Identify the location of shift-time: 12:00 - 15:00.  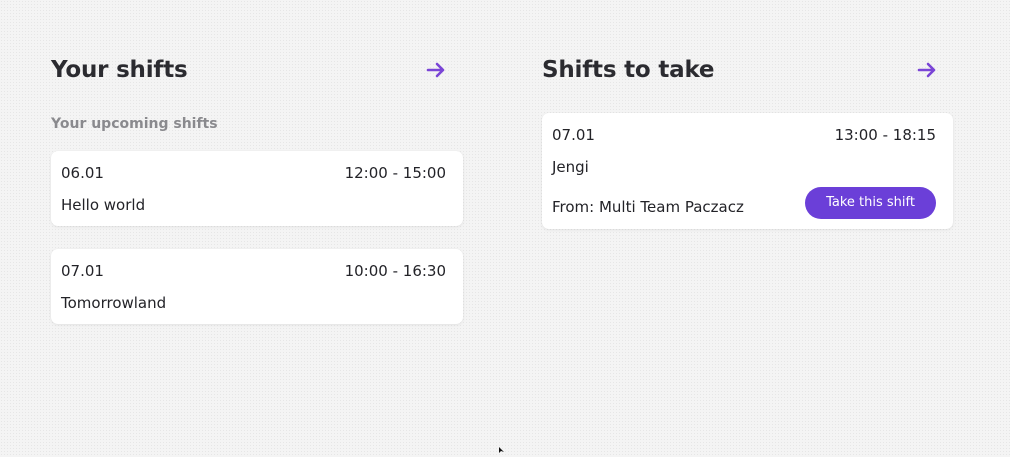
(395, 173).